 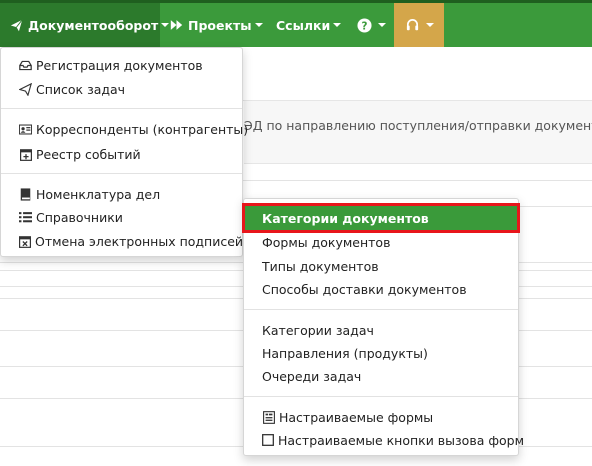 I want to click on paper-plane-outline-icon, so click(x=25, y=89).